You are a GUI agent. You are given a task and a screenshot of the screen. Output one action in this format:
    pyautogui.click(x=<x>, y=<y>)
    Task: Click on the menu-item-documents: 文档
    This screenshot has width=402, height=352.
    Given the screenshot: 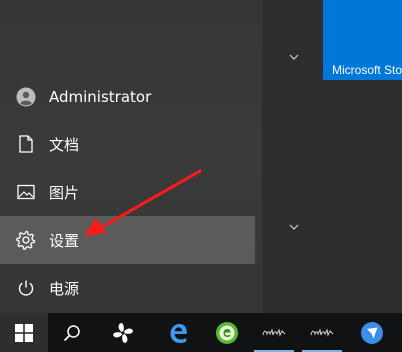 What is the action you would take?
    pyautogui.click(x=127, y=144)
    